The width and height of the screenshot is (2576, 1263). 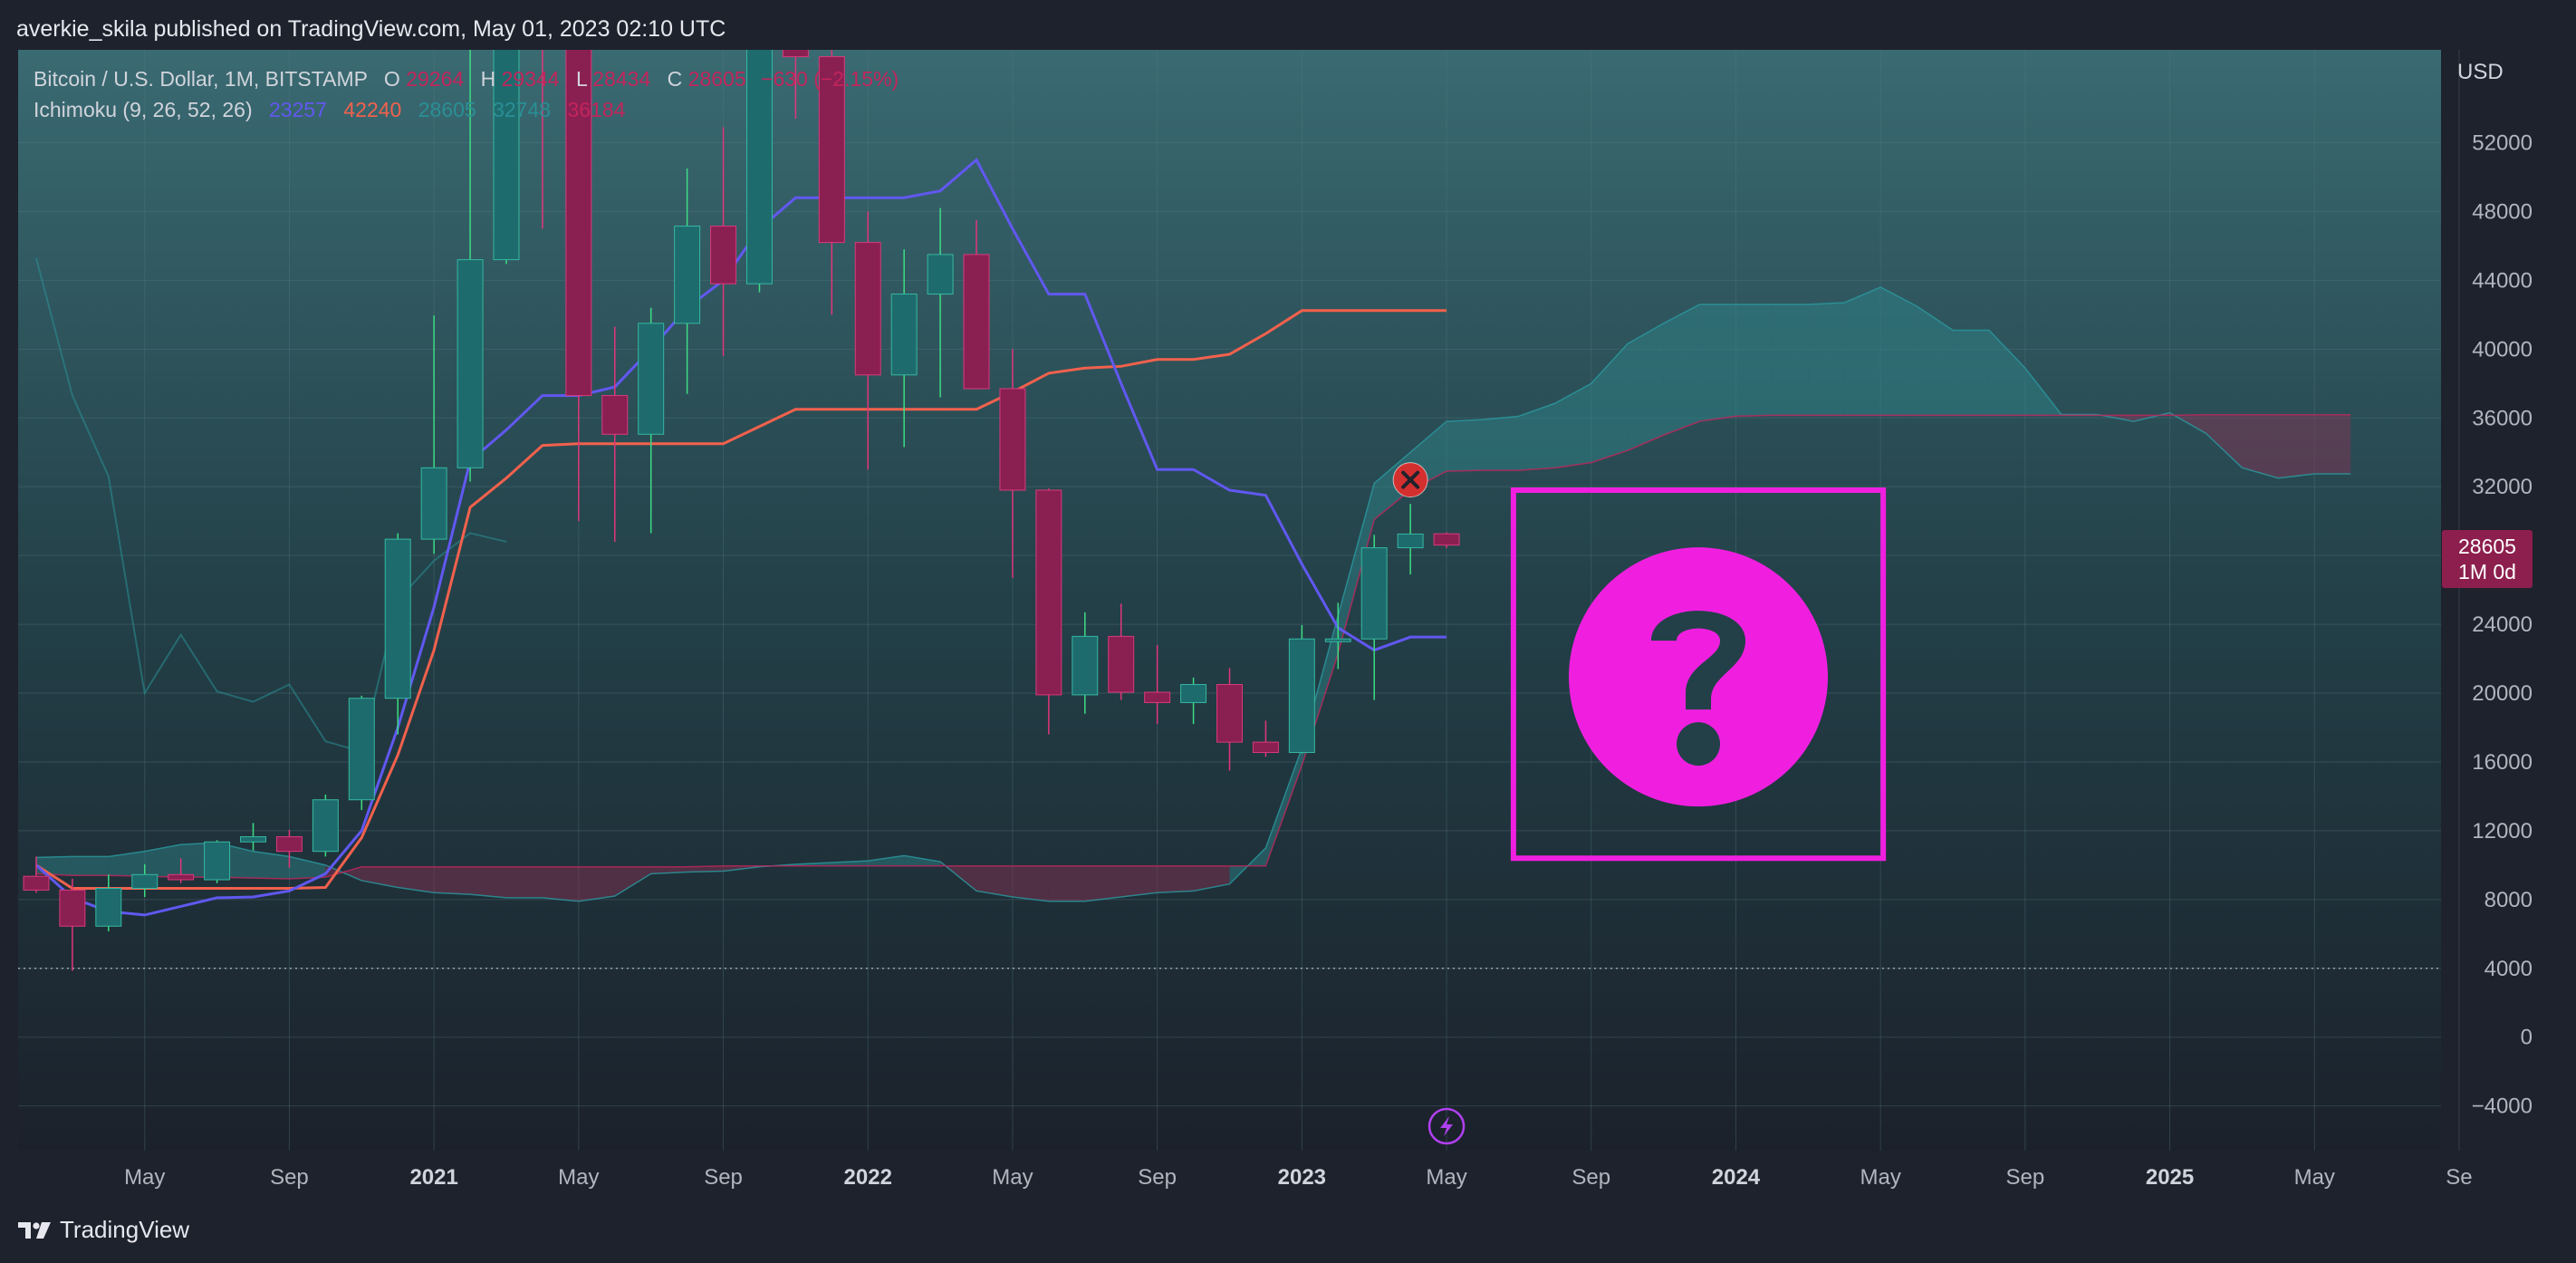 I want to click on price-tick-label: 8000, so click(x=2509, y=900).